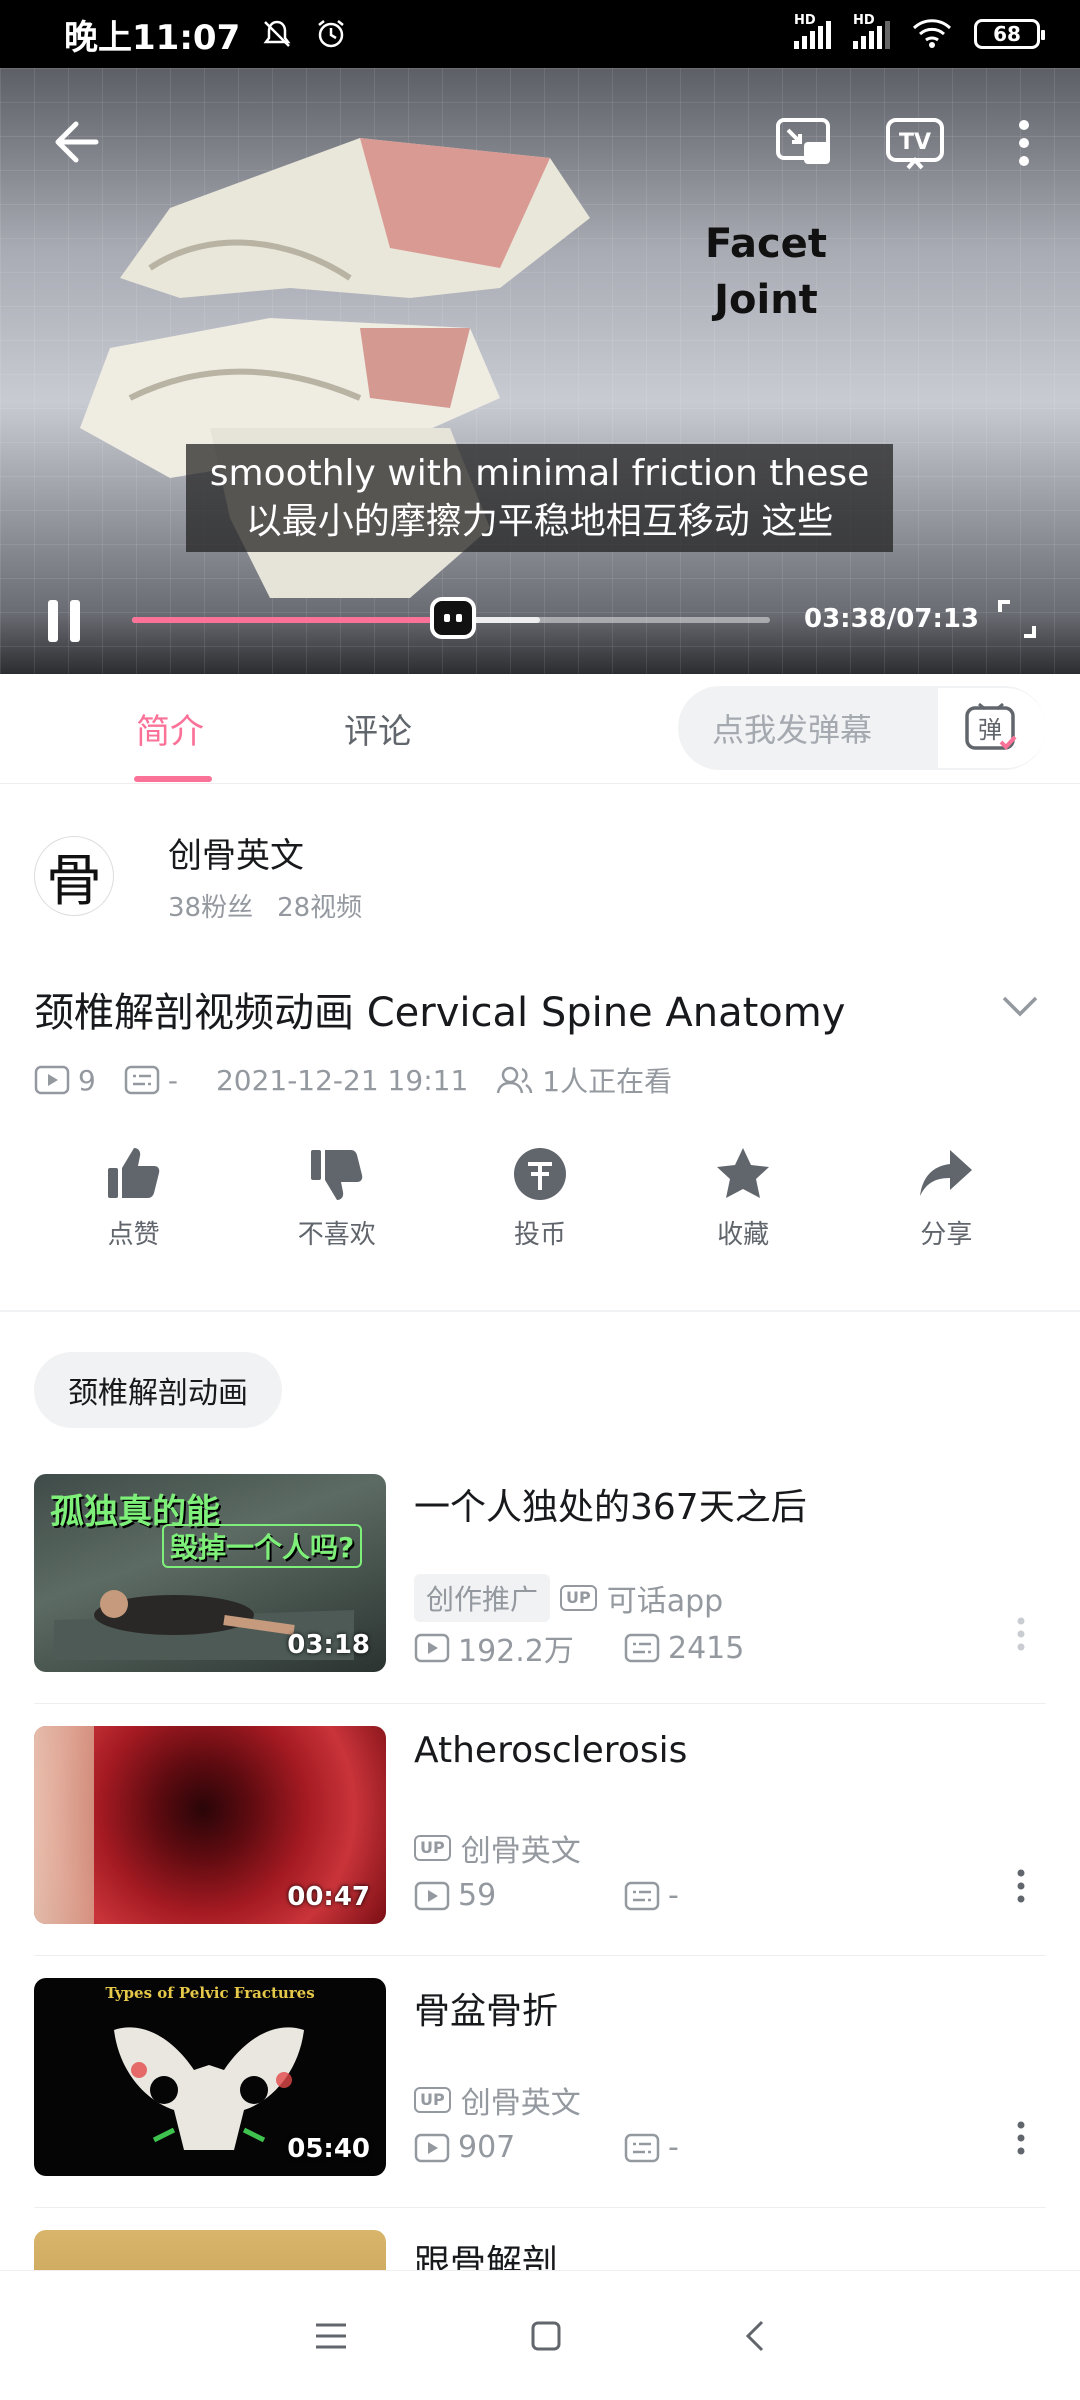 Image resolution: width=1080 pixels, height=2400 pixels. What do you see at coordinates (516, 1651) in the screenshot?
I see `play-count: 192.2万` at bounding box center [516, 1651].